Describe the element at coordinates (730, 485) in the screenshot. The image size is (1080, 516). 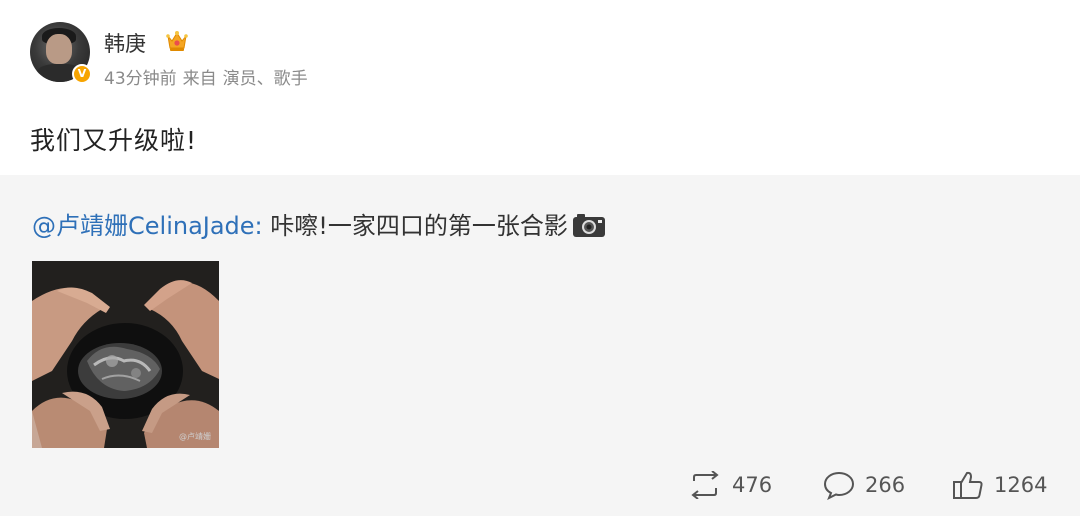
I see `repost-button: 476` at that location.